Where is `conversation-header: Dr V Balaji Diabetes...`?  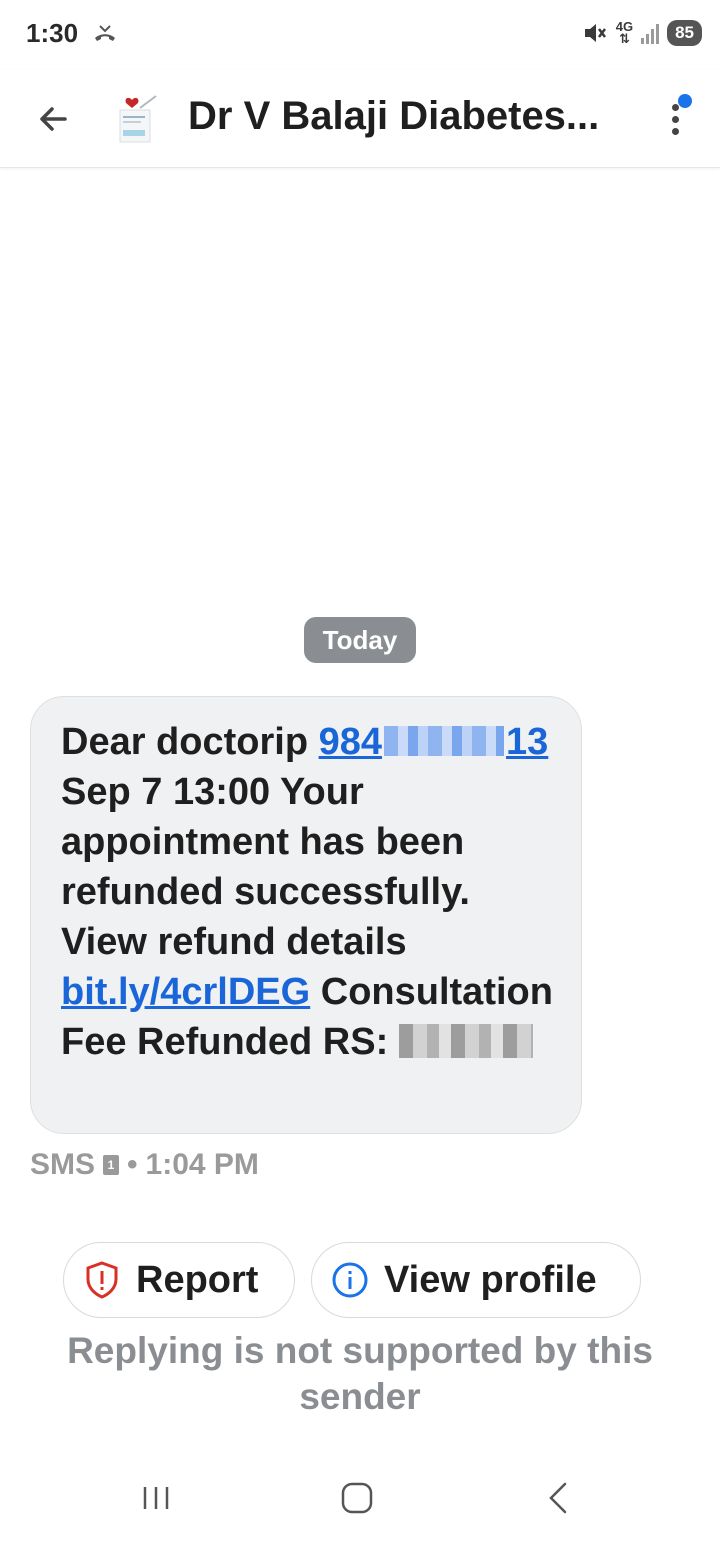
conversation-header: Dr V Balaji Diabetes... is located at coordinates (360, 119).